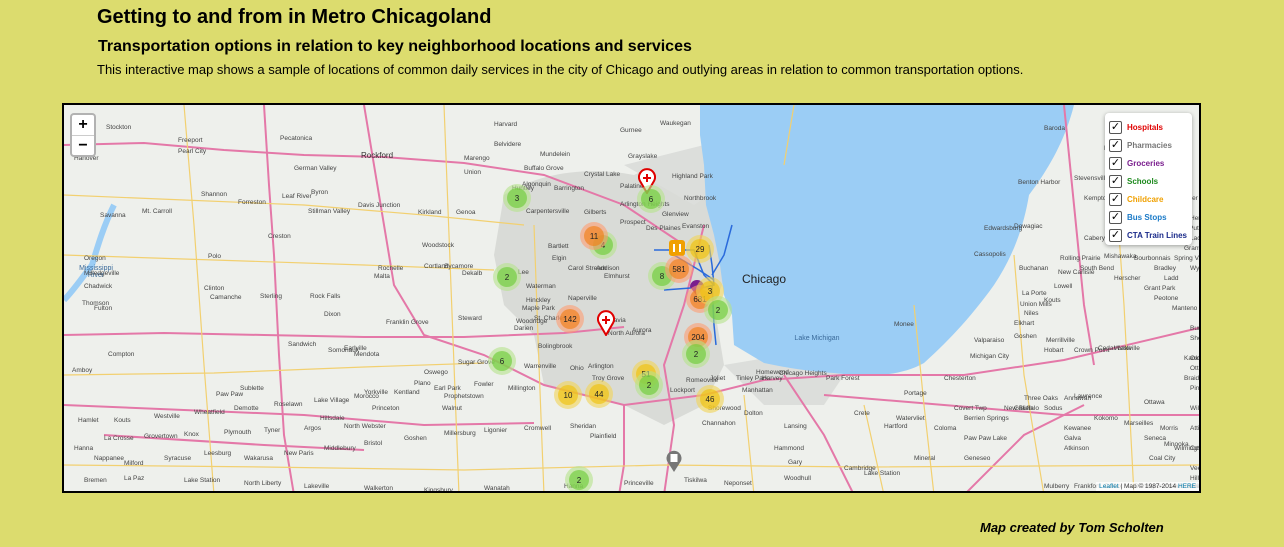  I want to click on marker-cluster: 10, so click(568, 395).